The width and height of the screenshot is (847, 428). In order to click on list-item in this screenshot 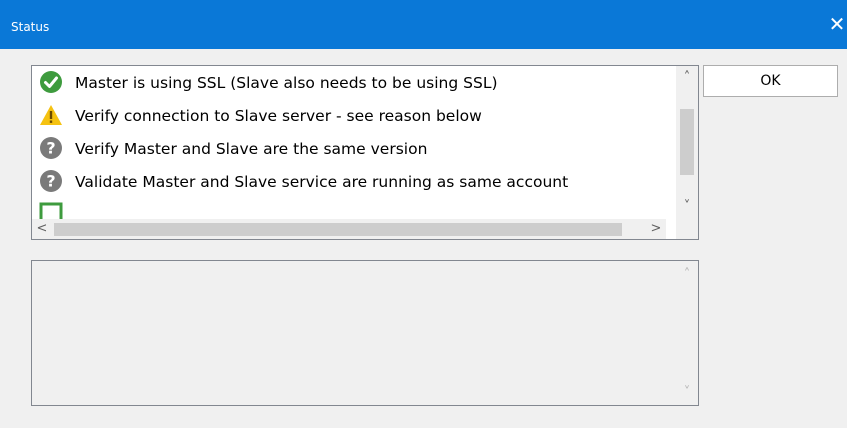, I will do `click(351, 209)`.